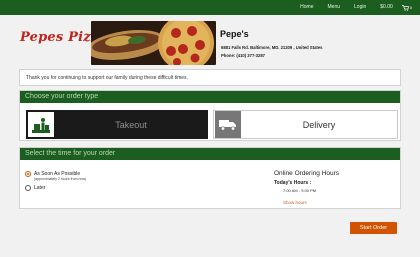  What do you see at coordinates (243, 55) in the screenshot?
I see `restaurant-phone: Phone: (410) 377-3287` at bounding box center [243, 55].